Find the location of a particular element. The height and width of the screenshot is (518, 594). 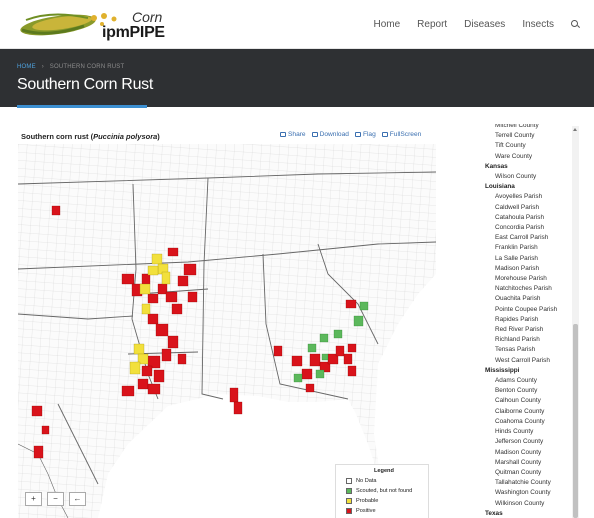

list-scrollbar is located at coordinates (575, 322).